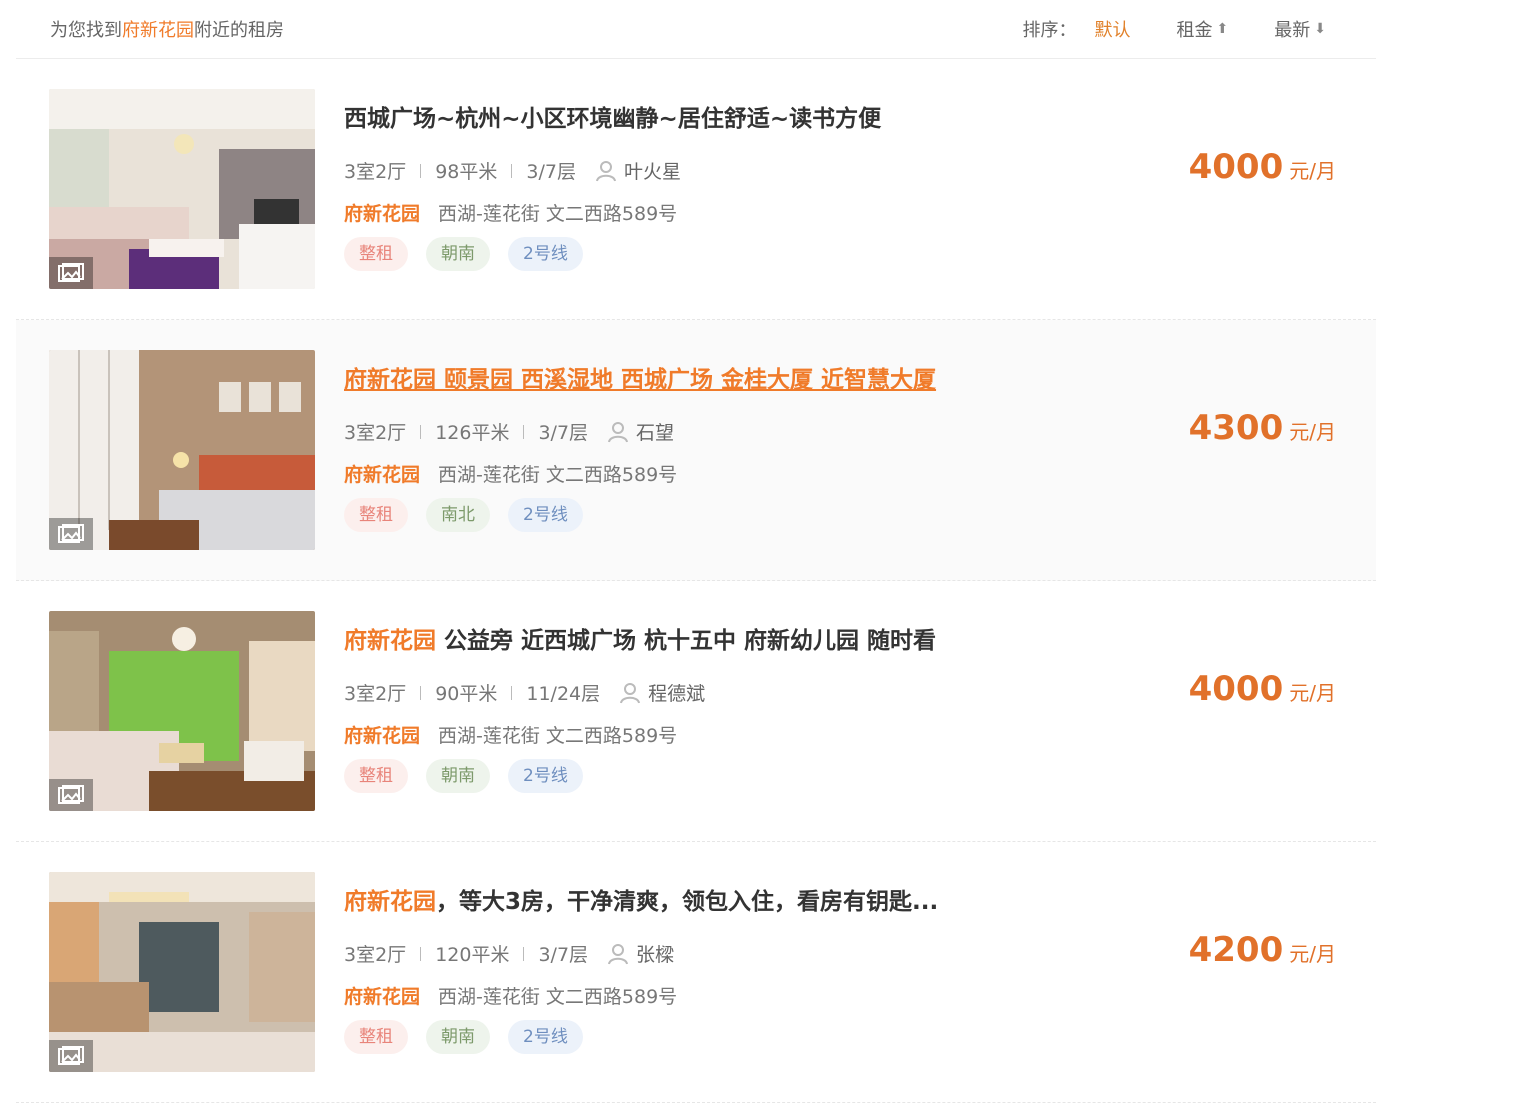 This screenshot has height=1103, width=1526. I want to click on agent-name: 叶火星, so click(652, 172).